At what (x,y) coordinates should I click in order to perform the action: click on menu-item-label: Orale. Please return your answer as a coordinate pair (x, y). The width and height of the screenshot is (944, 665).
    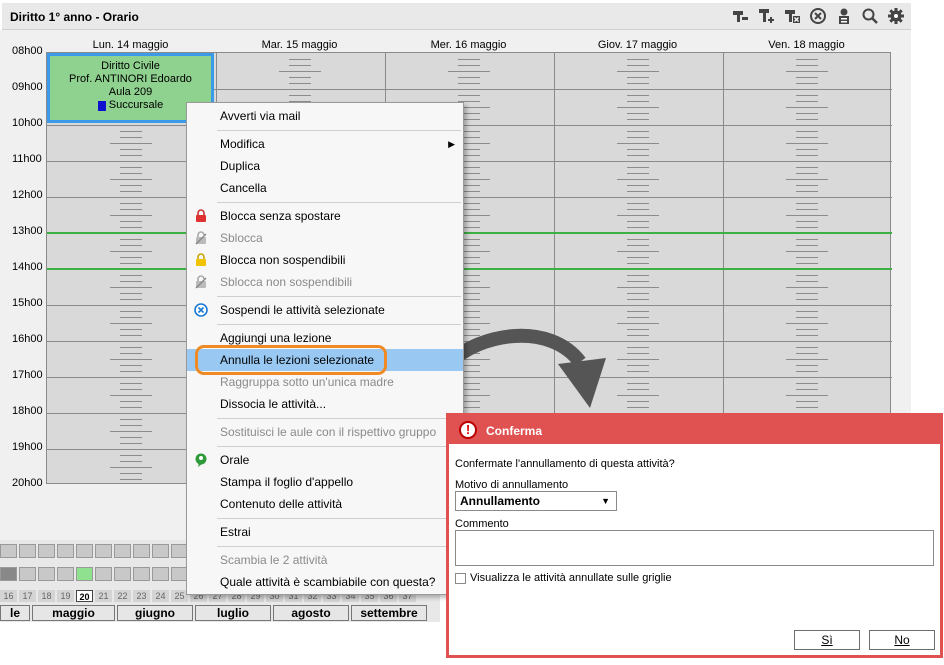
    Looking at the image, I should click on (235, 460).